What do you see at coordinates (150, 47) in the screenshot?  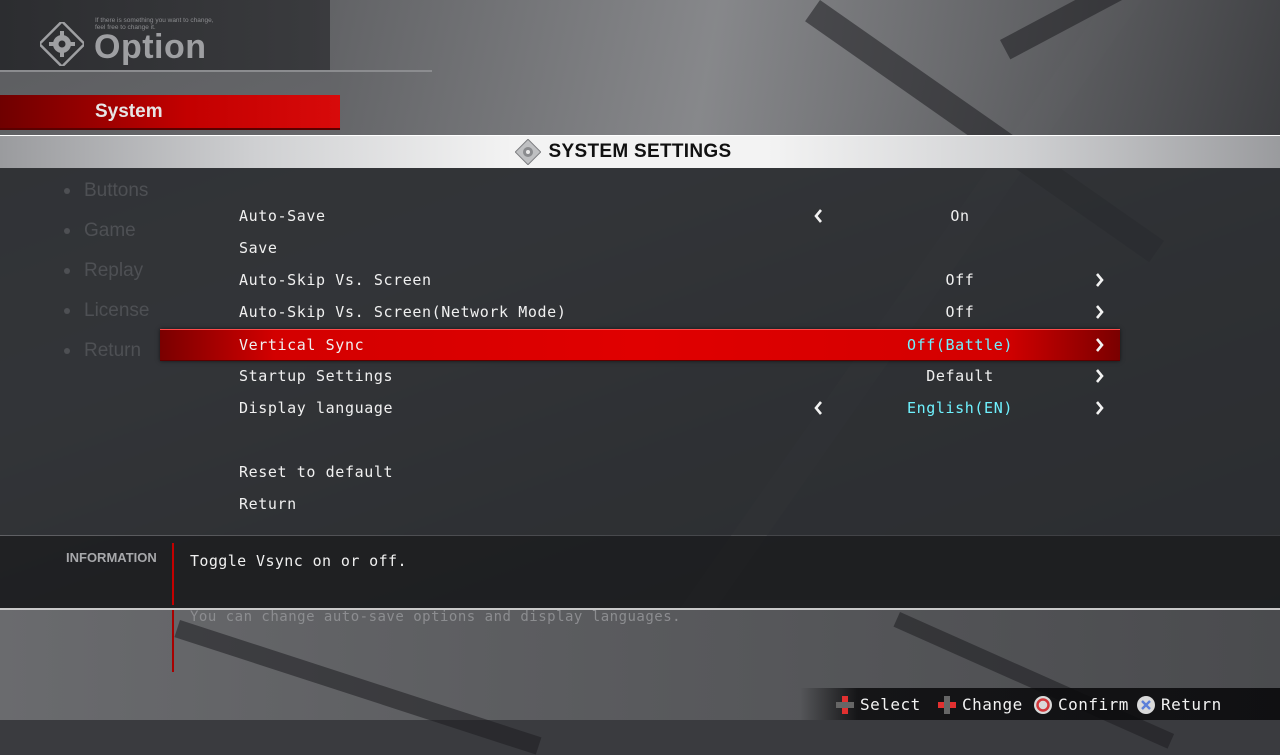 I see `page-title: Option` at bounding box center [150, 47].